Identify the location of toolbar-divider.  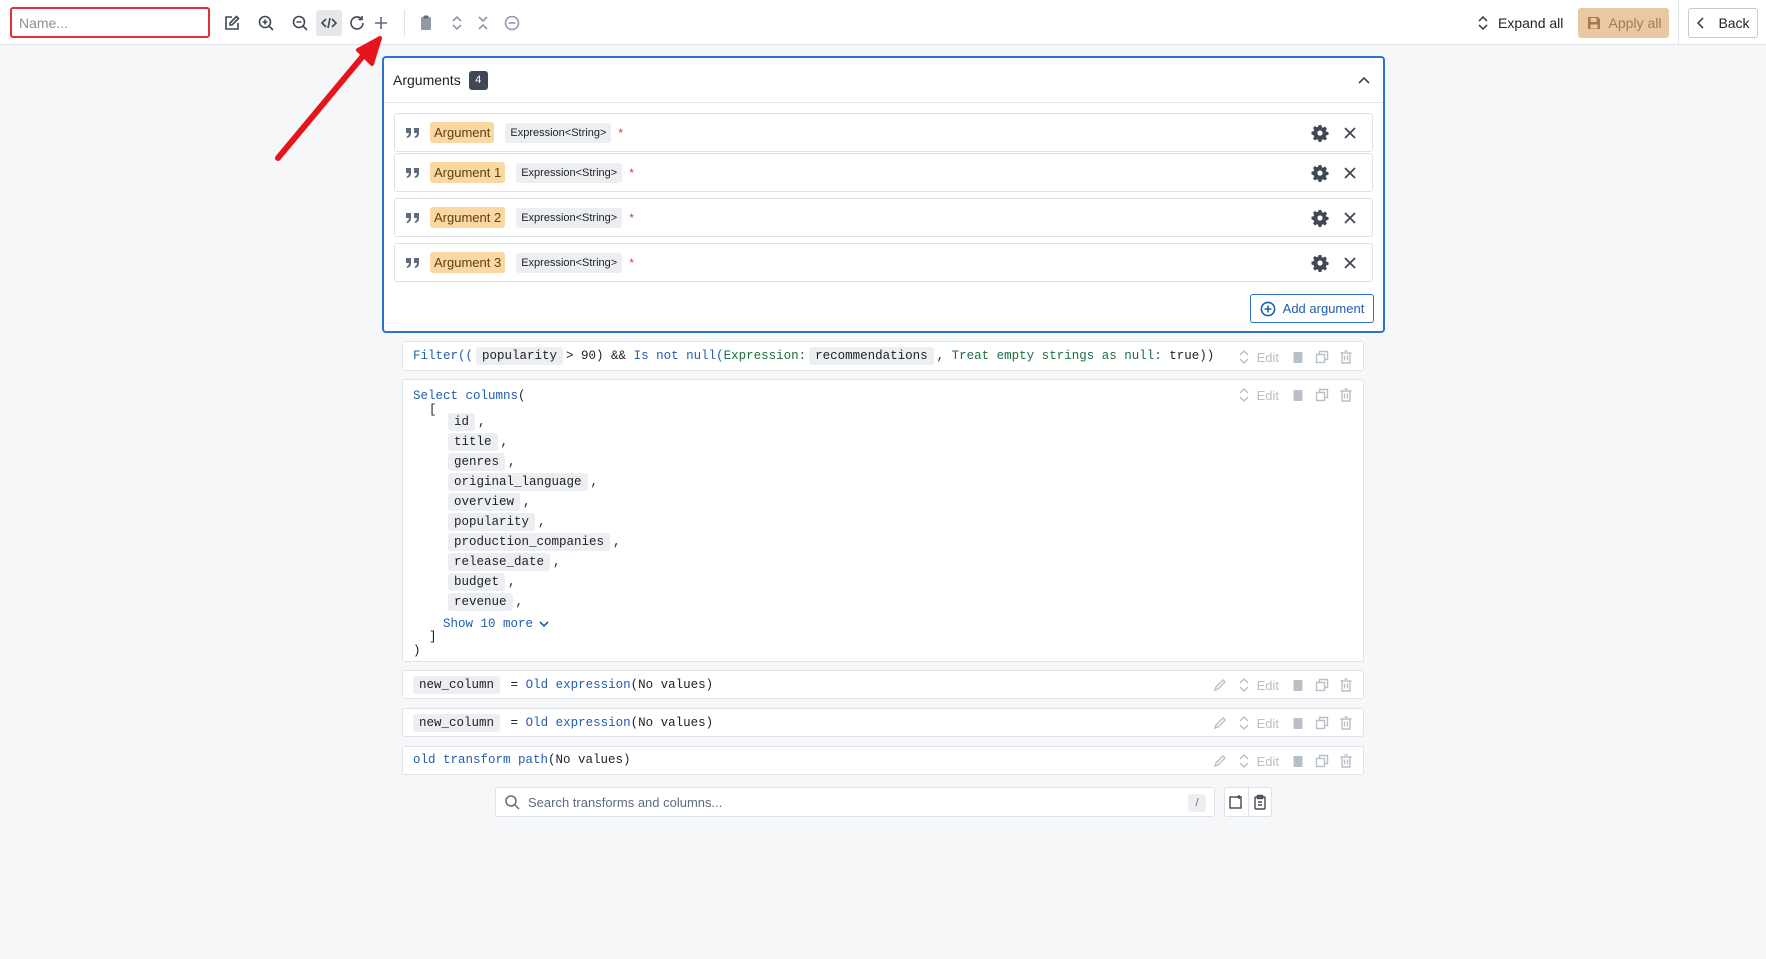
(1678, 22).